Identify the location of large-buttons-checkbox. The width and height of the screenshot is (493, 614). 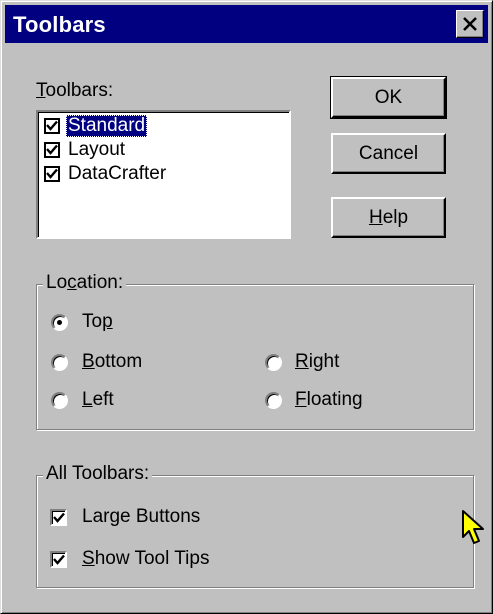
(58, 517).